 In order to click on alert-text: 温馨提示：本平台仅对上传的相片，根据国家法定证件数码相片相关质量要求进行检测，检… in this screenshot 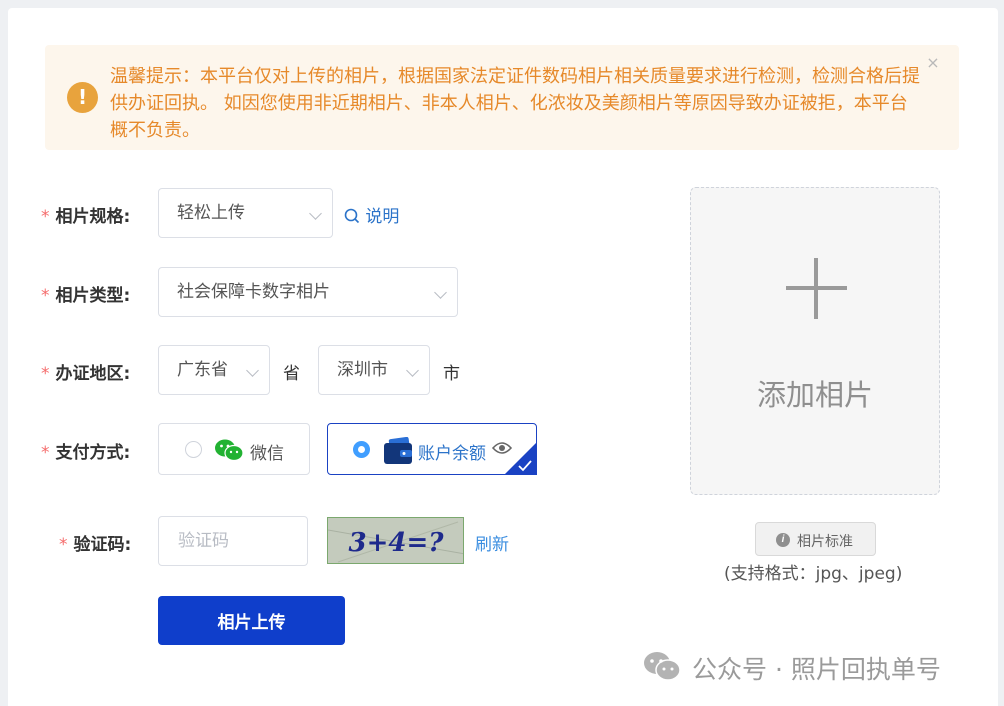, I will do `click(515, 103)`.